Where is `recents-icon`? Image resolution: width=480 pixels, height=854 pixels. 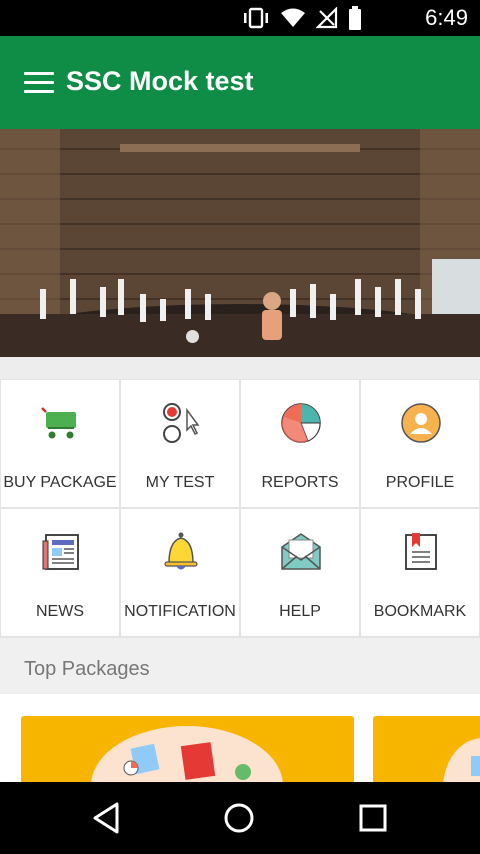 recents-icon is located at coordinates (373, 818).